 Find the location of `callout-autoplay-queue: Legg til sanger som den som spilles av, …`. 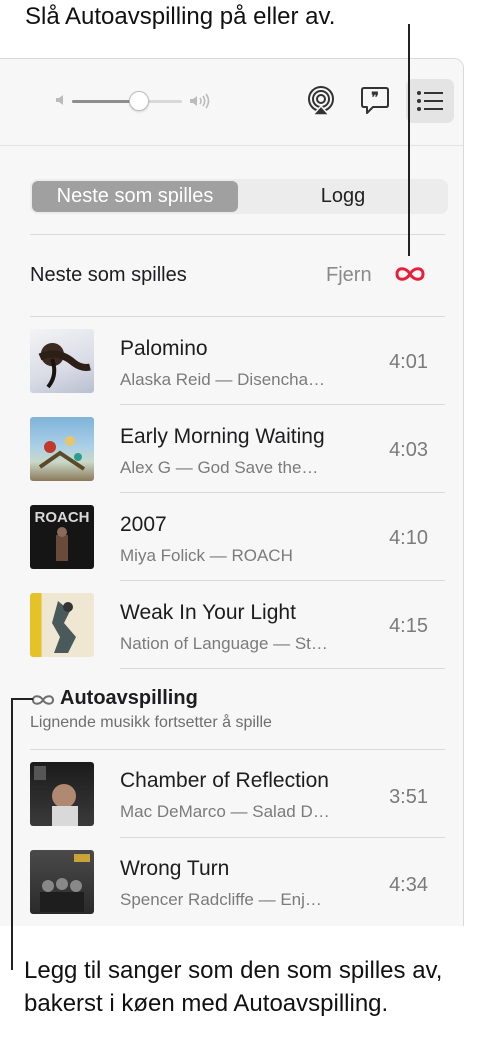

callout-autoplay-queue: Legg til sanger som den som spilles av, … is located at coordinates (233, 987).